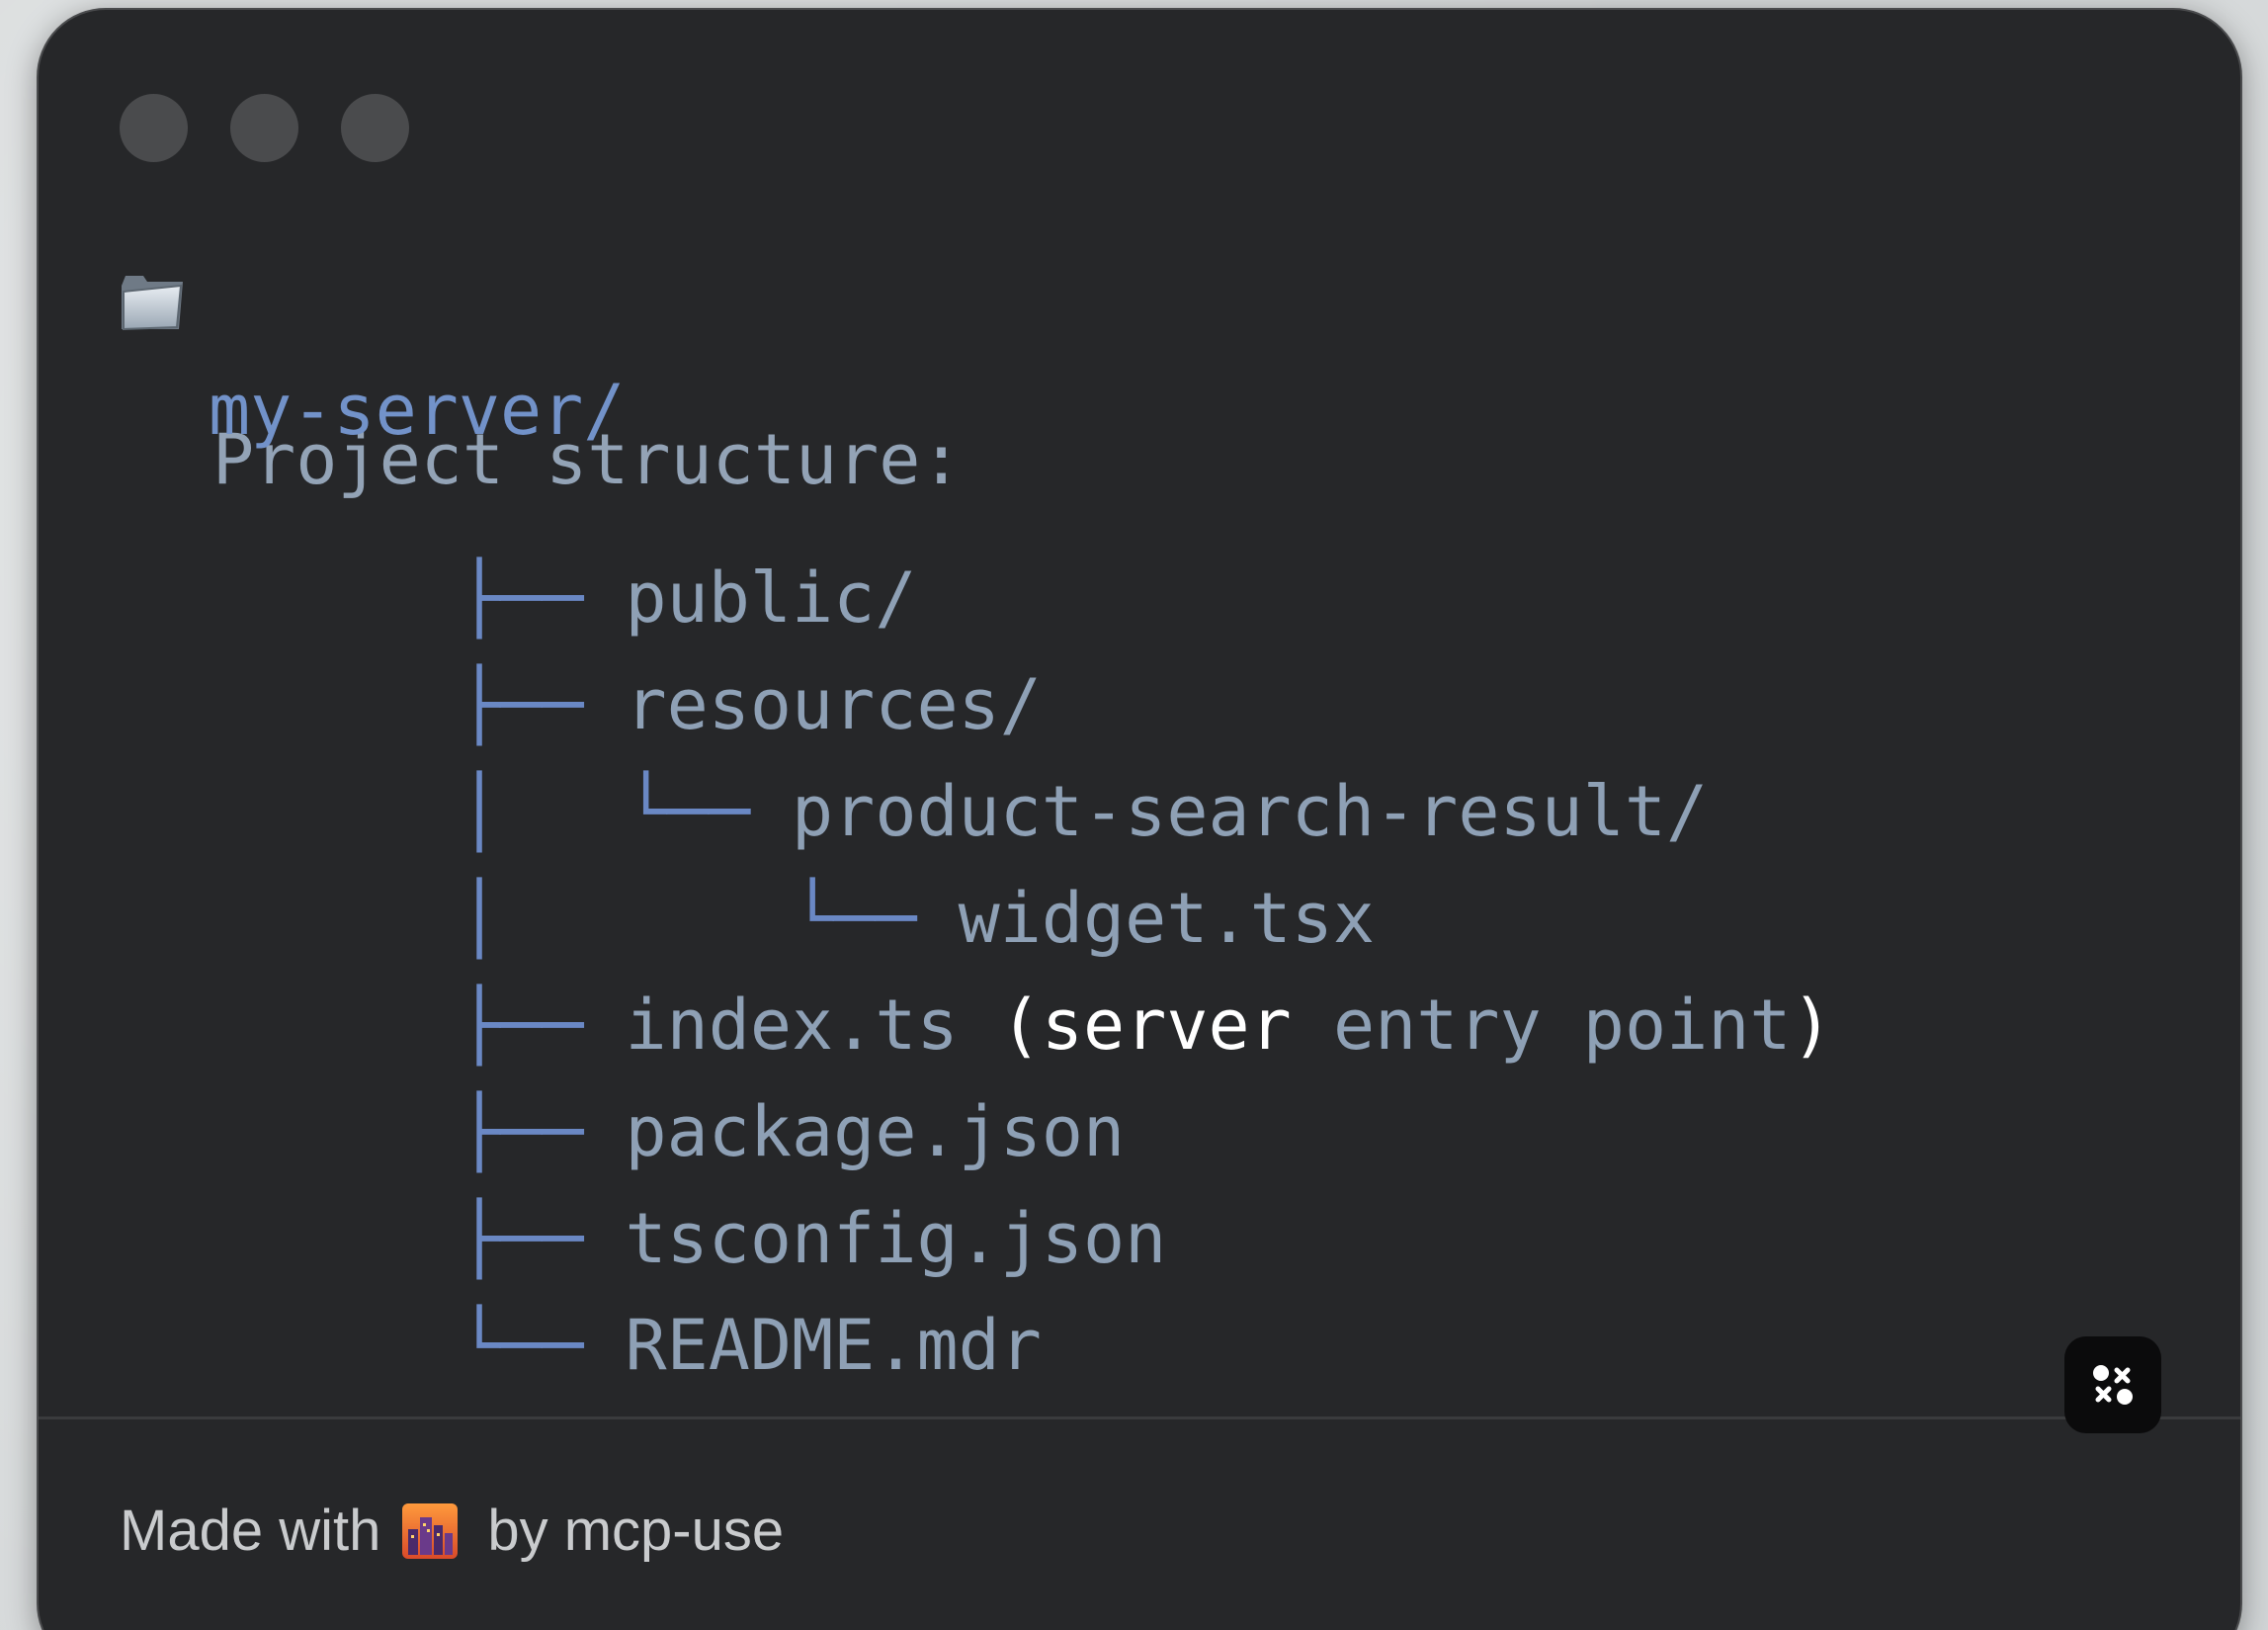 This screenshot has height=1630, width=2268. What do you see at coordinates (958, 772) in the screenshot?
I see `tree-entry: │ └── product-search-result/` at bounding box center [958, 772].